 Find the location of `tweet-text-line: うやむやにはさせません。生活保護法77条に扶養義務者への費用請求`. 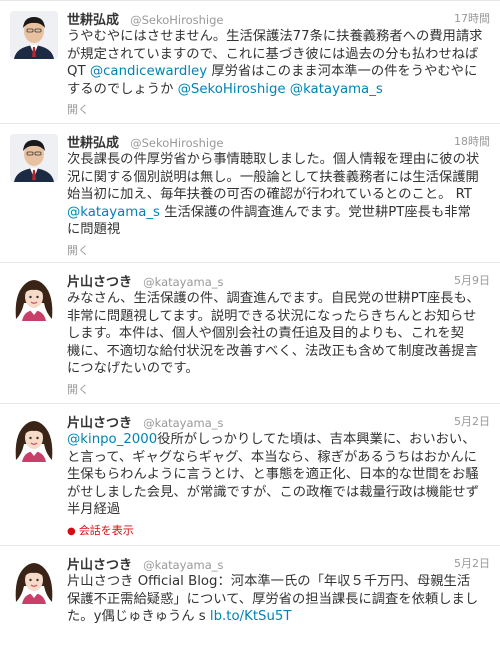

tweet-text-line: うやむやにはさせません。生活保護法77条に扶養義務者への費用請求 is located at coordinates (275, 36).